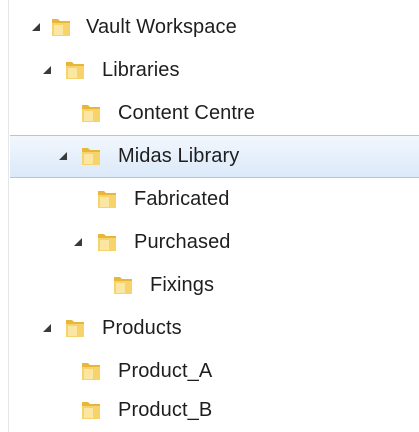  I want to click on tree-node-product-b: Product_B, so click(209, 410).